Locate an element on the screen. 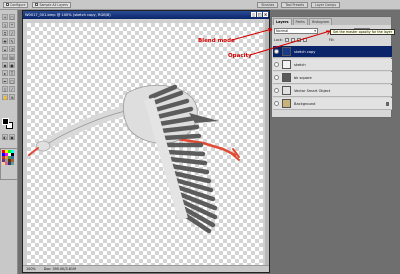 The height and width of the screenshot is (274, 400). annotation-blend-mode: Blend mode is located at coordinates (216, 41).